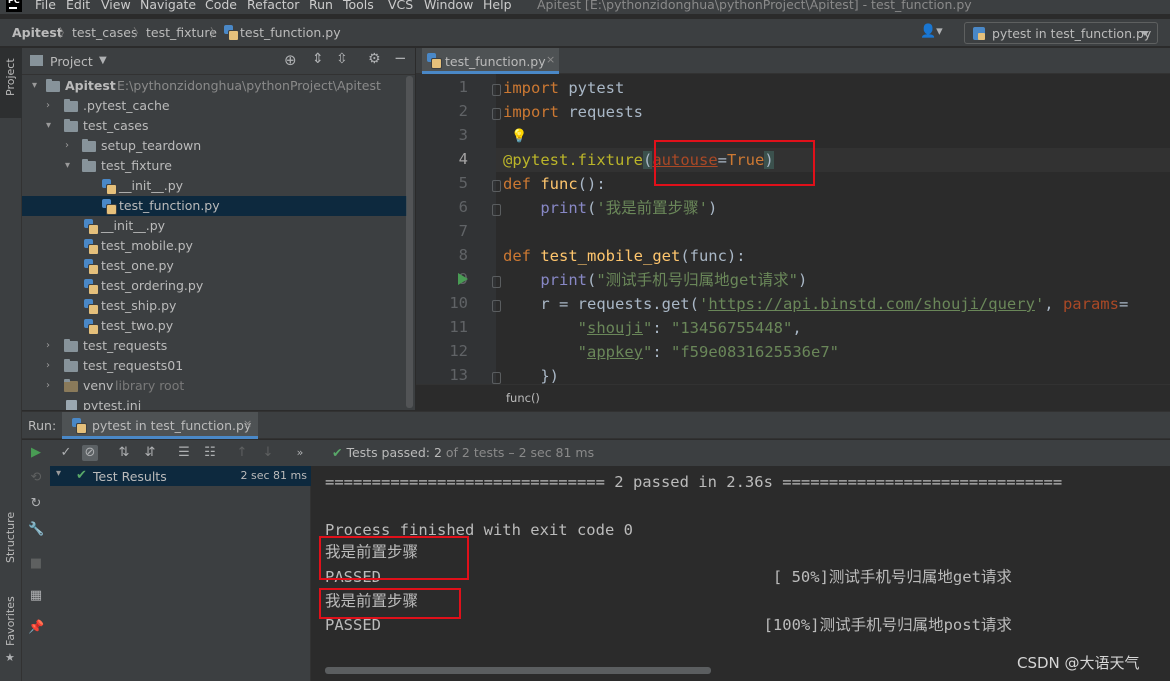  I want to click on tree-item-test-requests01: › test_requests01, so click(214, 366).